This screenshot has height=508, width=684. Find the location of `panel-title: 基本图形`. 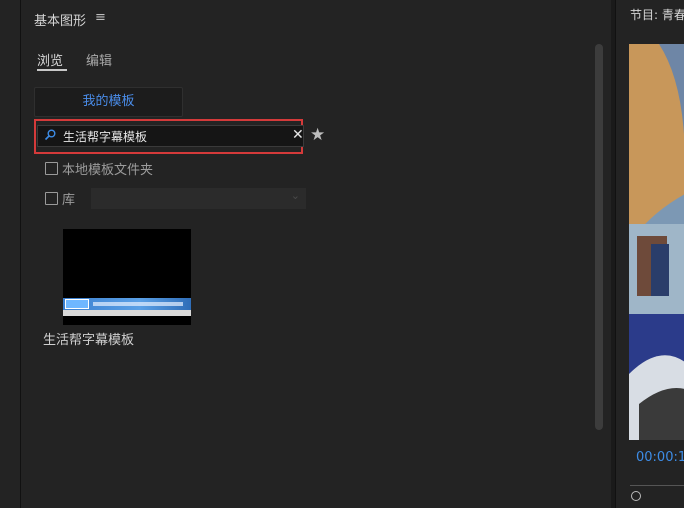

panel-title: 基本图形 is located at coordinates (60, 21).